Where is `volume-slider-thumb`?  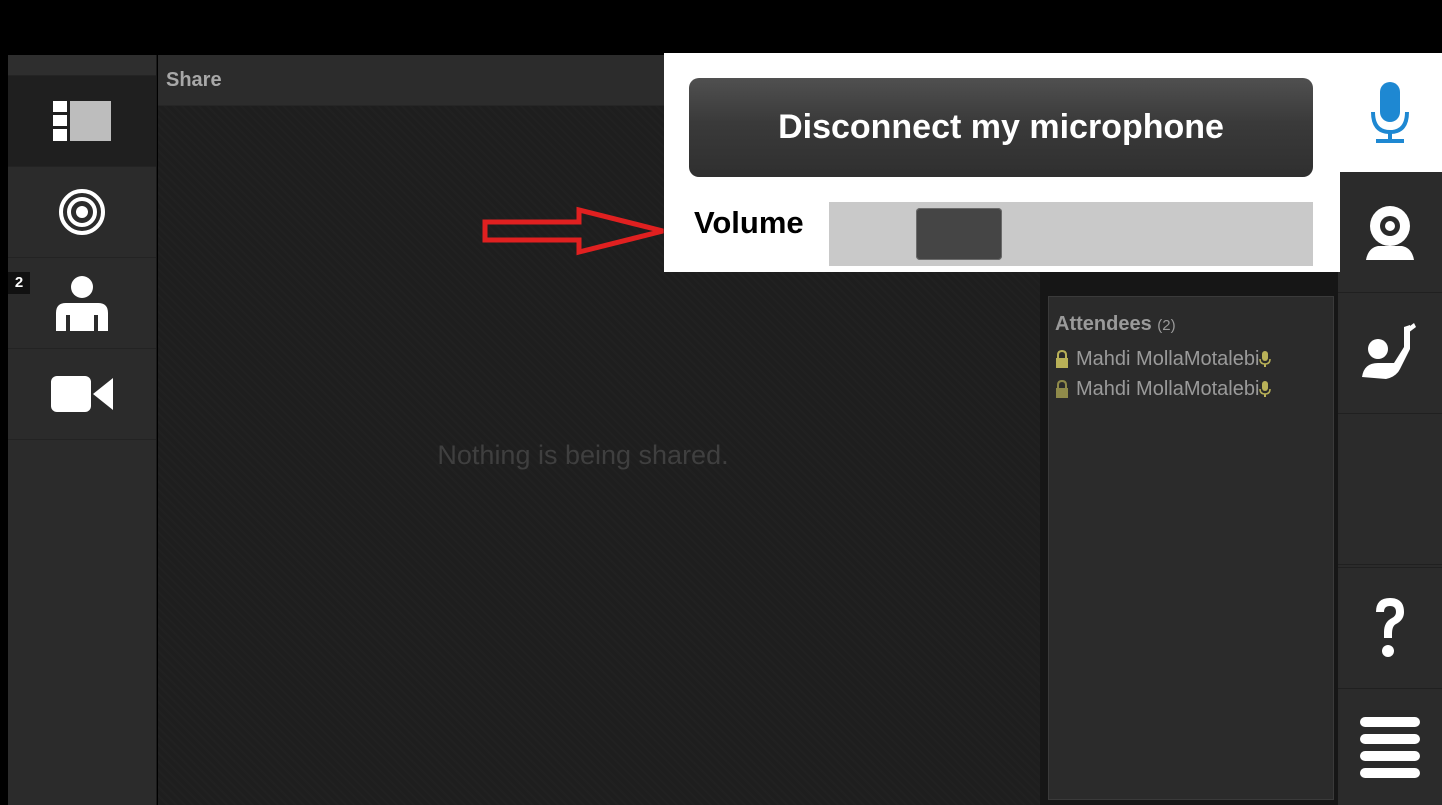 volume-slider-thumb is located at coordinates (959, 234).